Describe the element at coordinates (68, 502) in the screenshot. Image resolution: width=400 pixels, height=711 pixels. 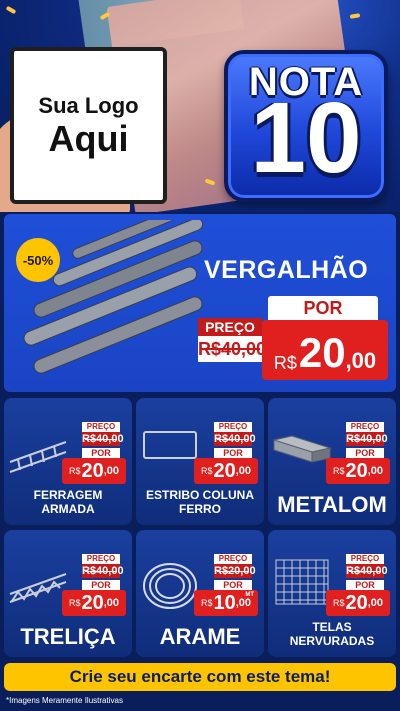
I see `product-name: FERRAGEM ARMADA` at that location.